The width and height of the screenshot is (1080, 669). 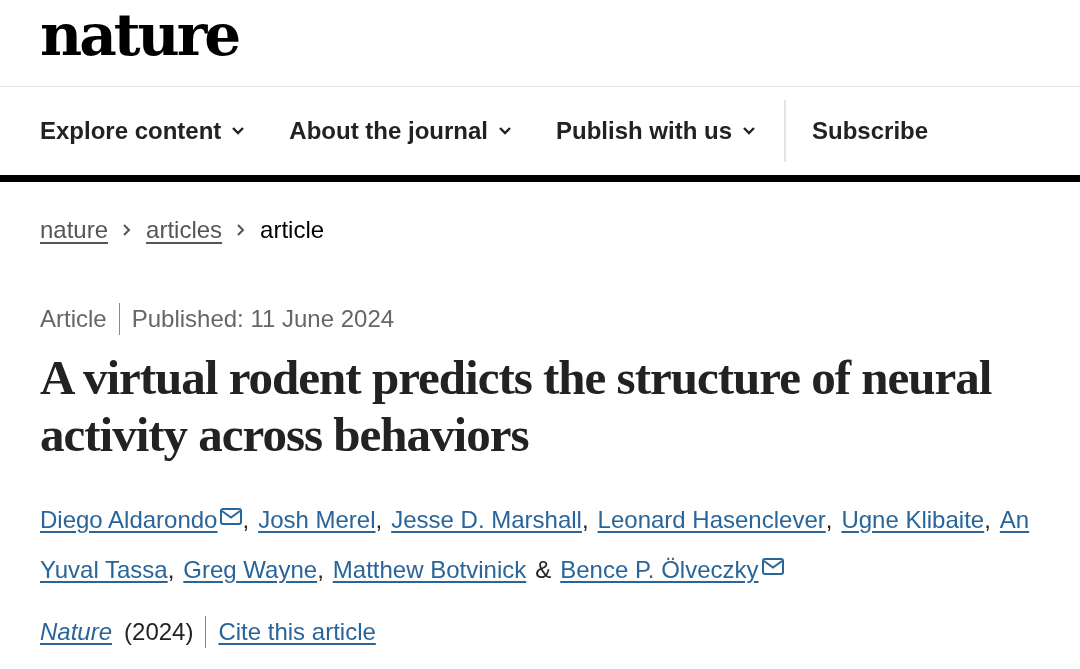 I want to click on nature-logo: nature, so click(x=139, y=35).